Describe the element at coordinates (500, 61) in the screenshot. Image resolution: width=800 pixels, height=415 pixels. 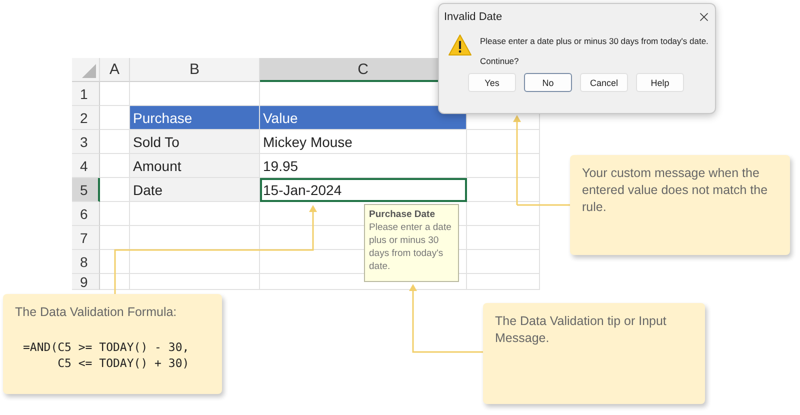
I see `dialog-question: Continue?` at that location.